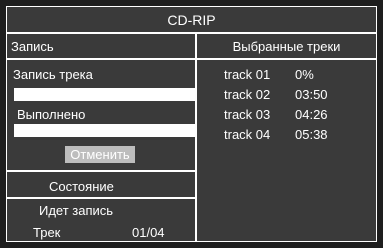 Image resolution: width=383 pixels, height=248 pixels. I want to click on window-title-text: CD-RIP, so click(191, 19).